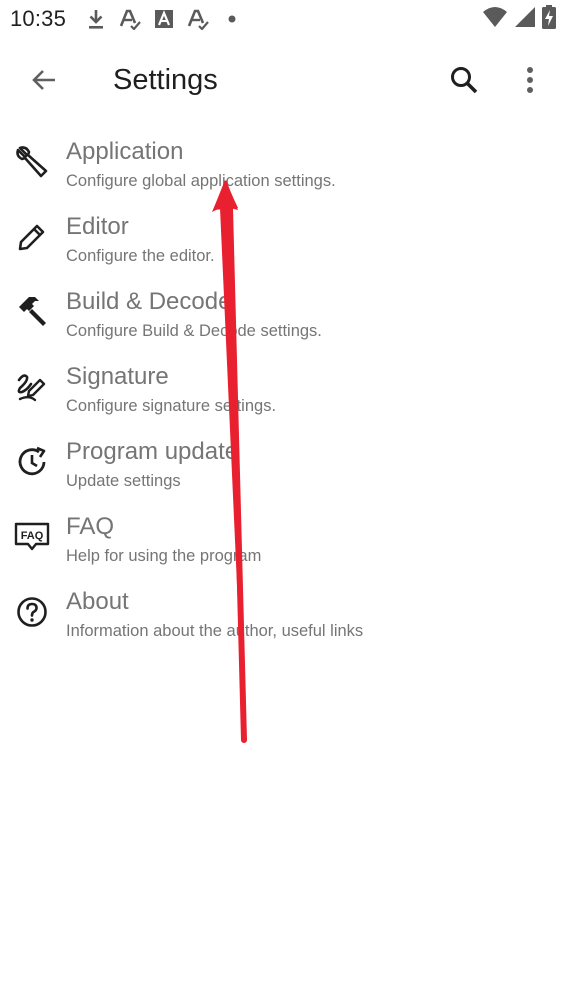  I want to click on settings-item-program-update: Program update Update settings, so click(282, 467).